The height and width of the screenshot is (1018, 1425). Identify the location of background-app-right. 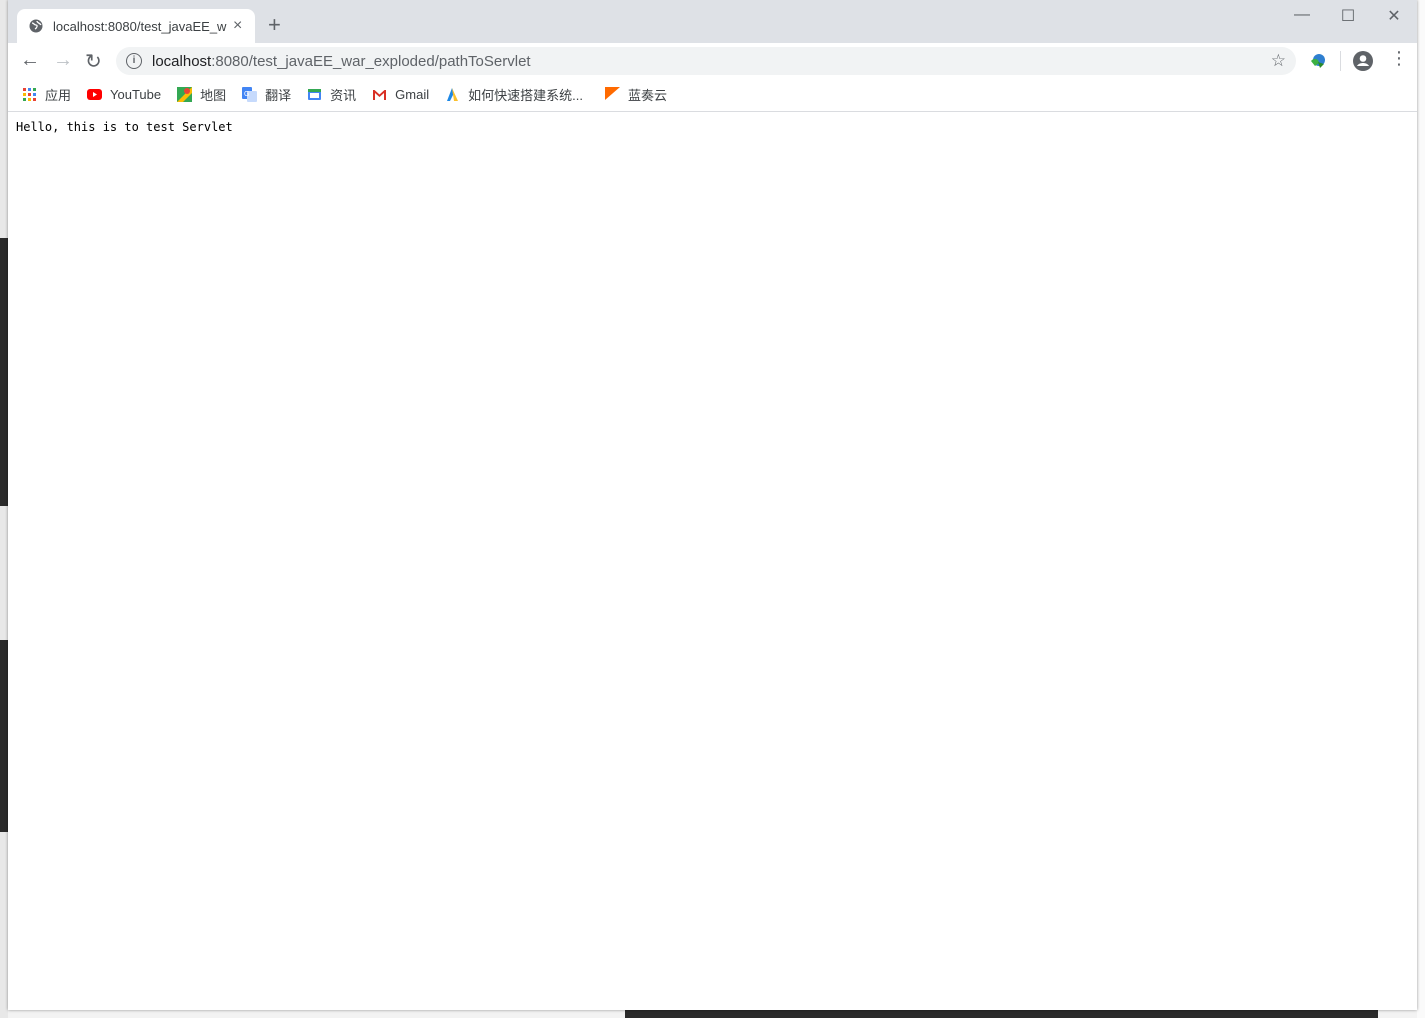
(1421, 509).